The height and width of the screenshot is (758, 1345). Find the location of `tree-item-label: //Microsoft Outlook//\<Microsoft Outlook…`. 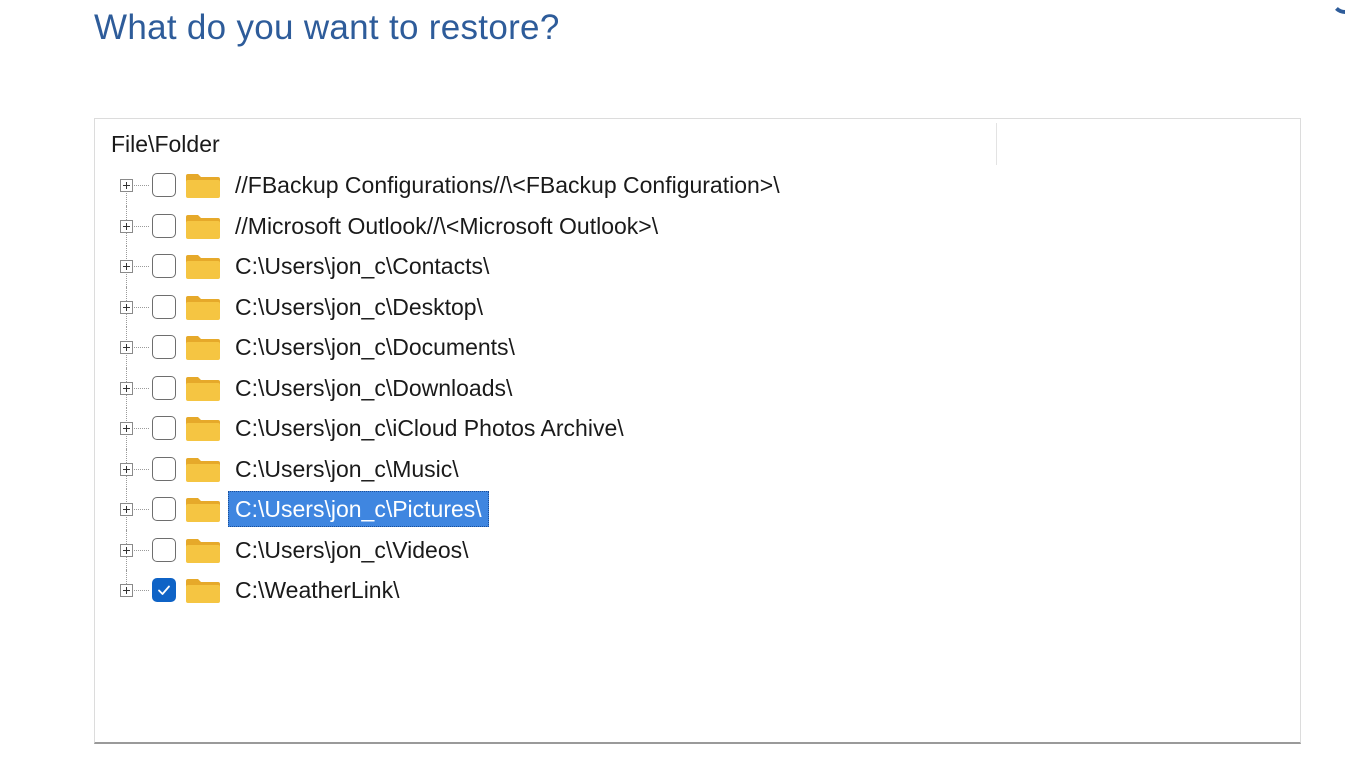

tree-item-label: //Microsoft Outlook//\<Microsoft Outlook… is located at coordinates (446, 226).